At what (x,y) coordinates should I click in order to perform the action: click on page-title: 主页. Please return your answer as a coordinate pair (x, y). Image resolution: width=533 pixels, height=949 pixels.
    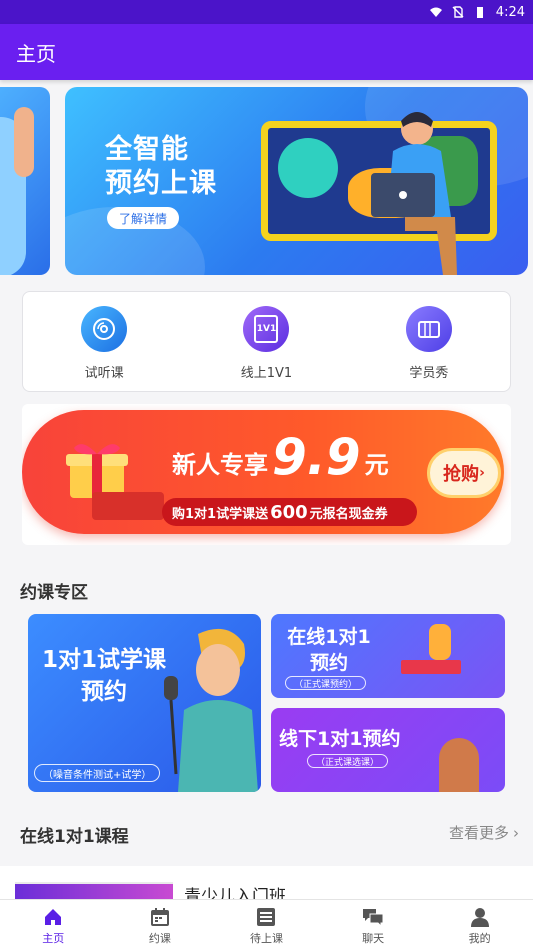
    Looking at the image, I should click on (36, 53).